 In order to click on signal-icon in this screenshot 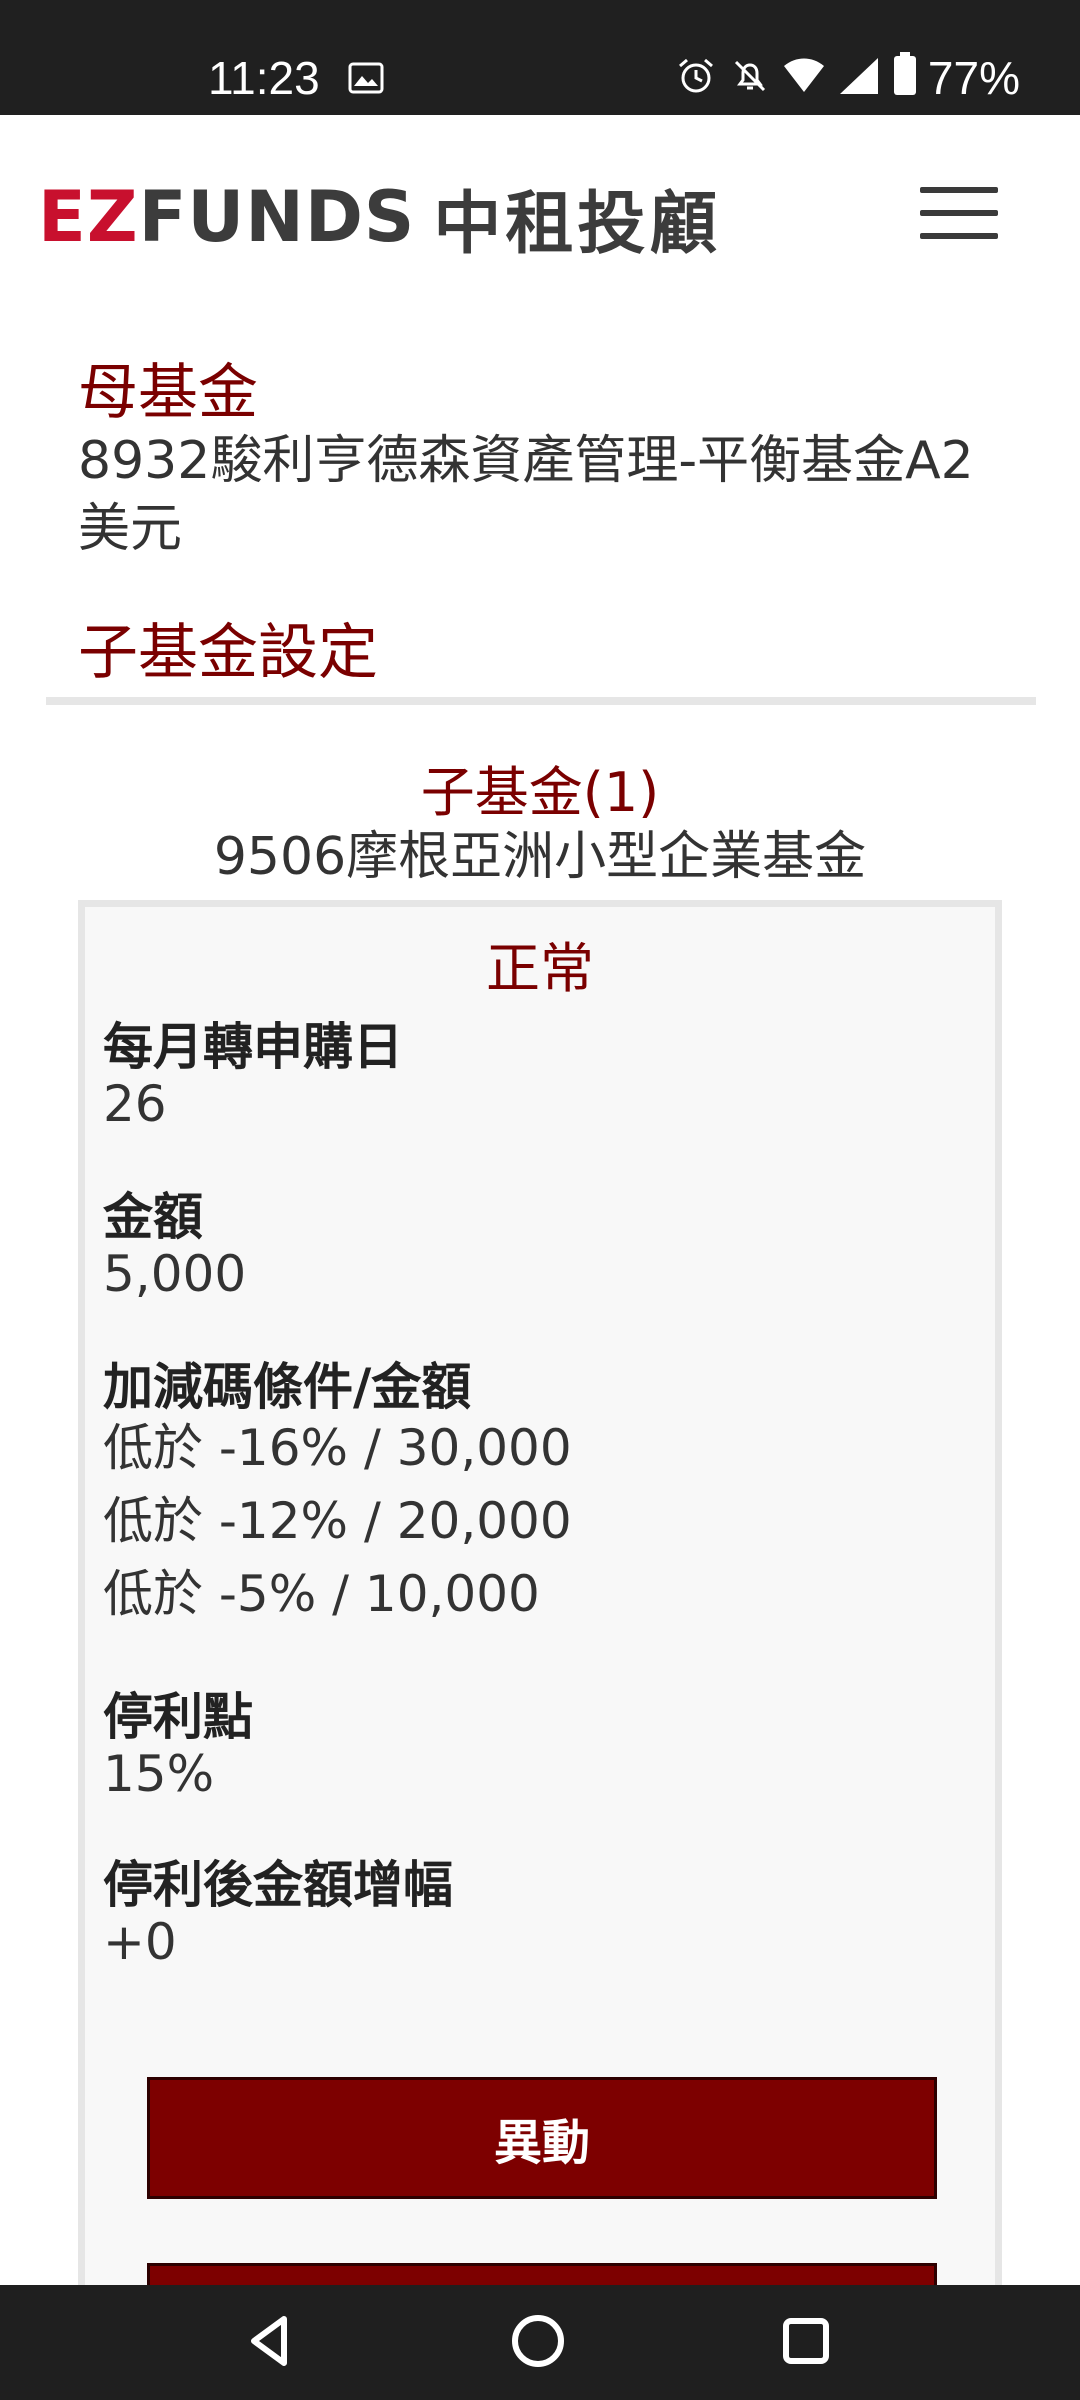, I will do `click(859, 76)`.